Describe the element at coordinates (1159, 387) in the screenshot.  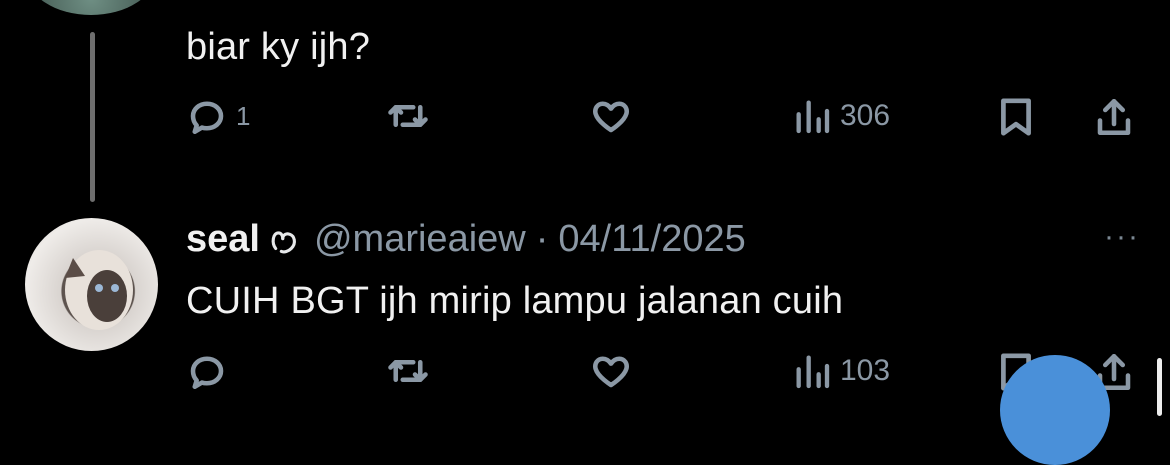
I see `scrollbar` at that location.